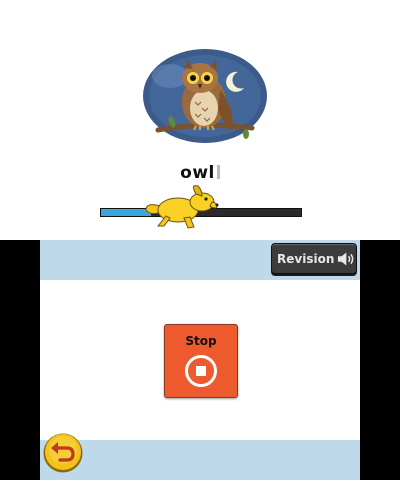  What do you see at coordinates (201, 371) in the screenshot?
I see `stop-icon` at bounding box center [201, 371].